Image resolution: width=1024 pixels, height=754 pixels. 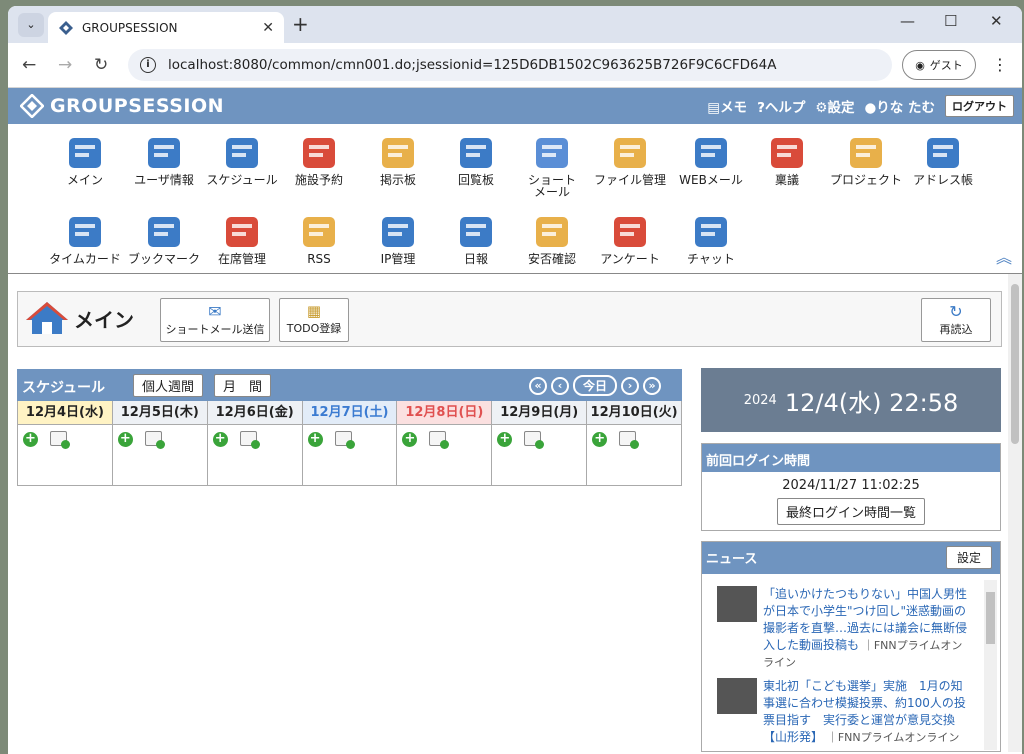 What do you see at coordinates (630, 160) in the screenshot?
I see `app-folder: ファイル管理` at bounding box center [630, 160].